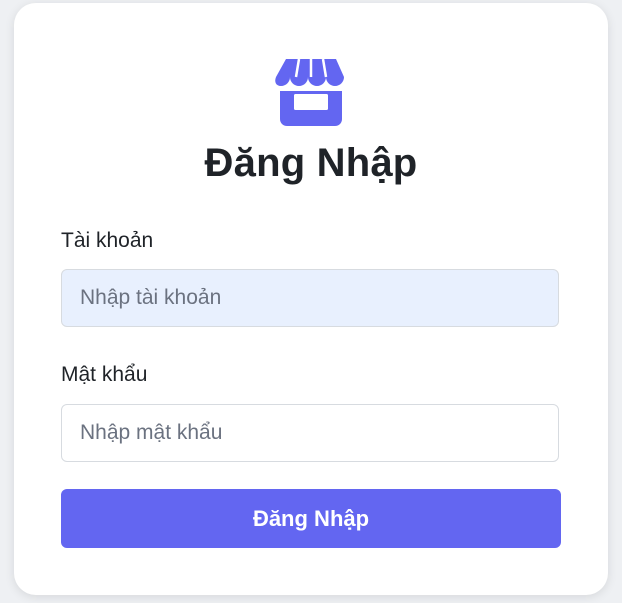  Describe the element at coordinates (311, 518) in the screenshot. I see `login-button: Đăng Nhập` at that location.